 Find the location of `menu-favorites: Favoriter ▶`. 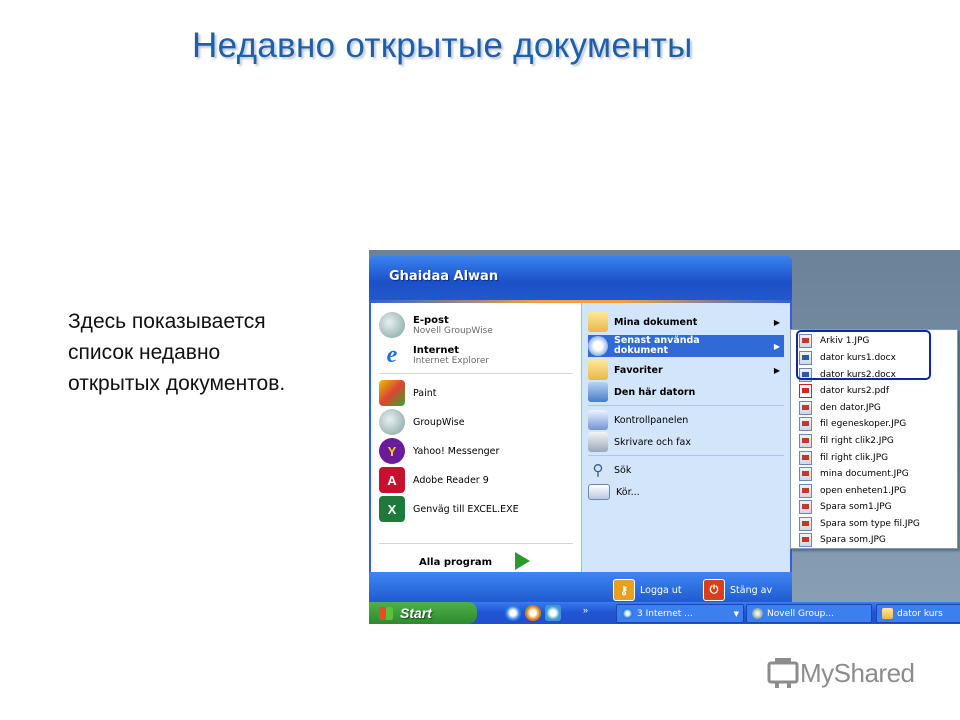

menu-favorites: Favoriter ▶ is located at coordinates (686, 370).